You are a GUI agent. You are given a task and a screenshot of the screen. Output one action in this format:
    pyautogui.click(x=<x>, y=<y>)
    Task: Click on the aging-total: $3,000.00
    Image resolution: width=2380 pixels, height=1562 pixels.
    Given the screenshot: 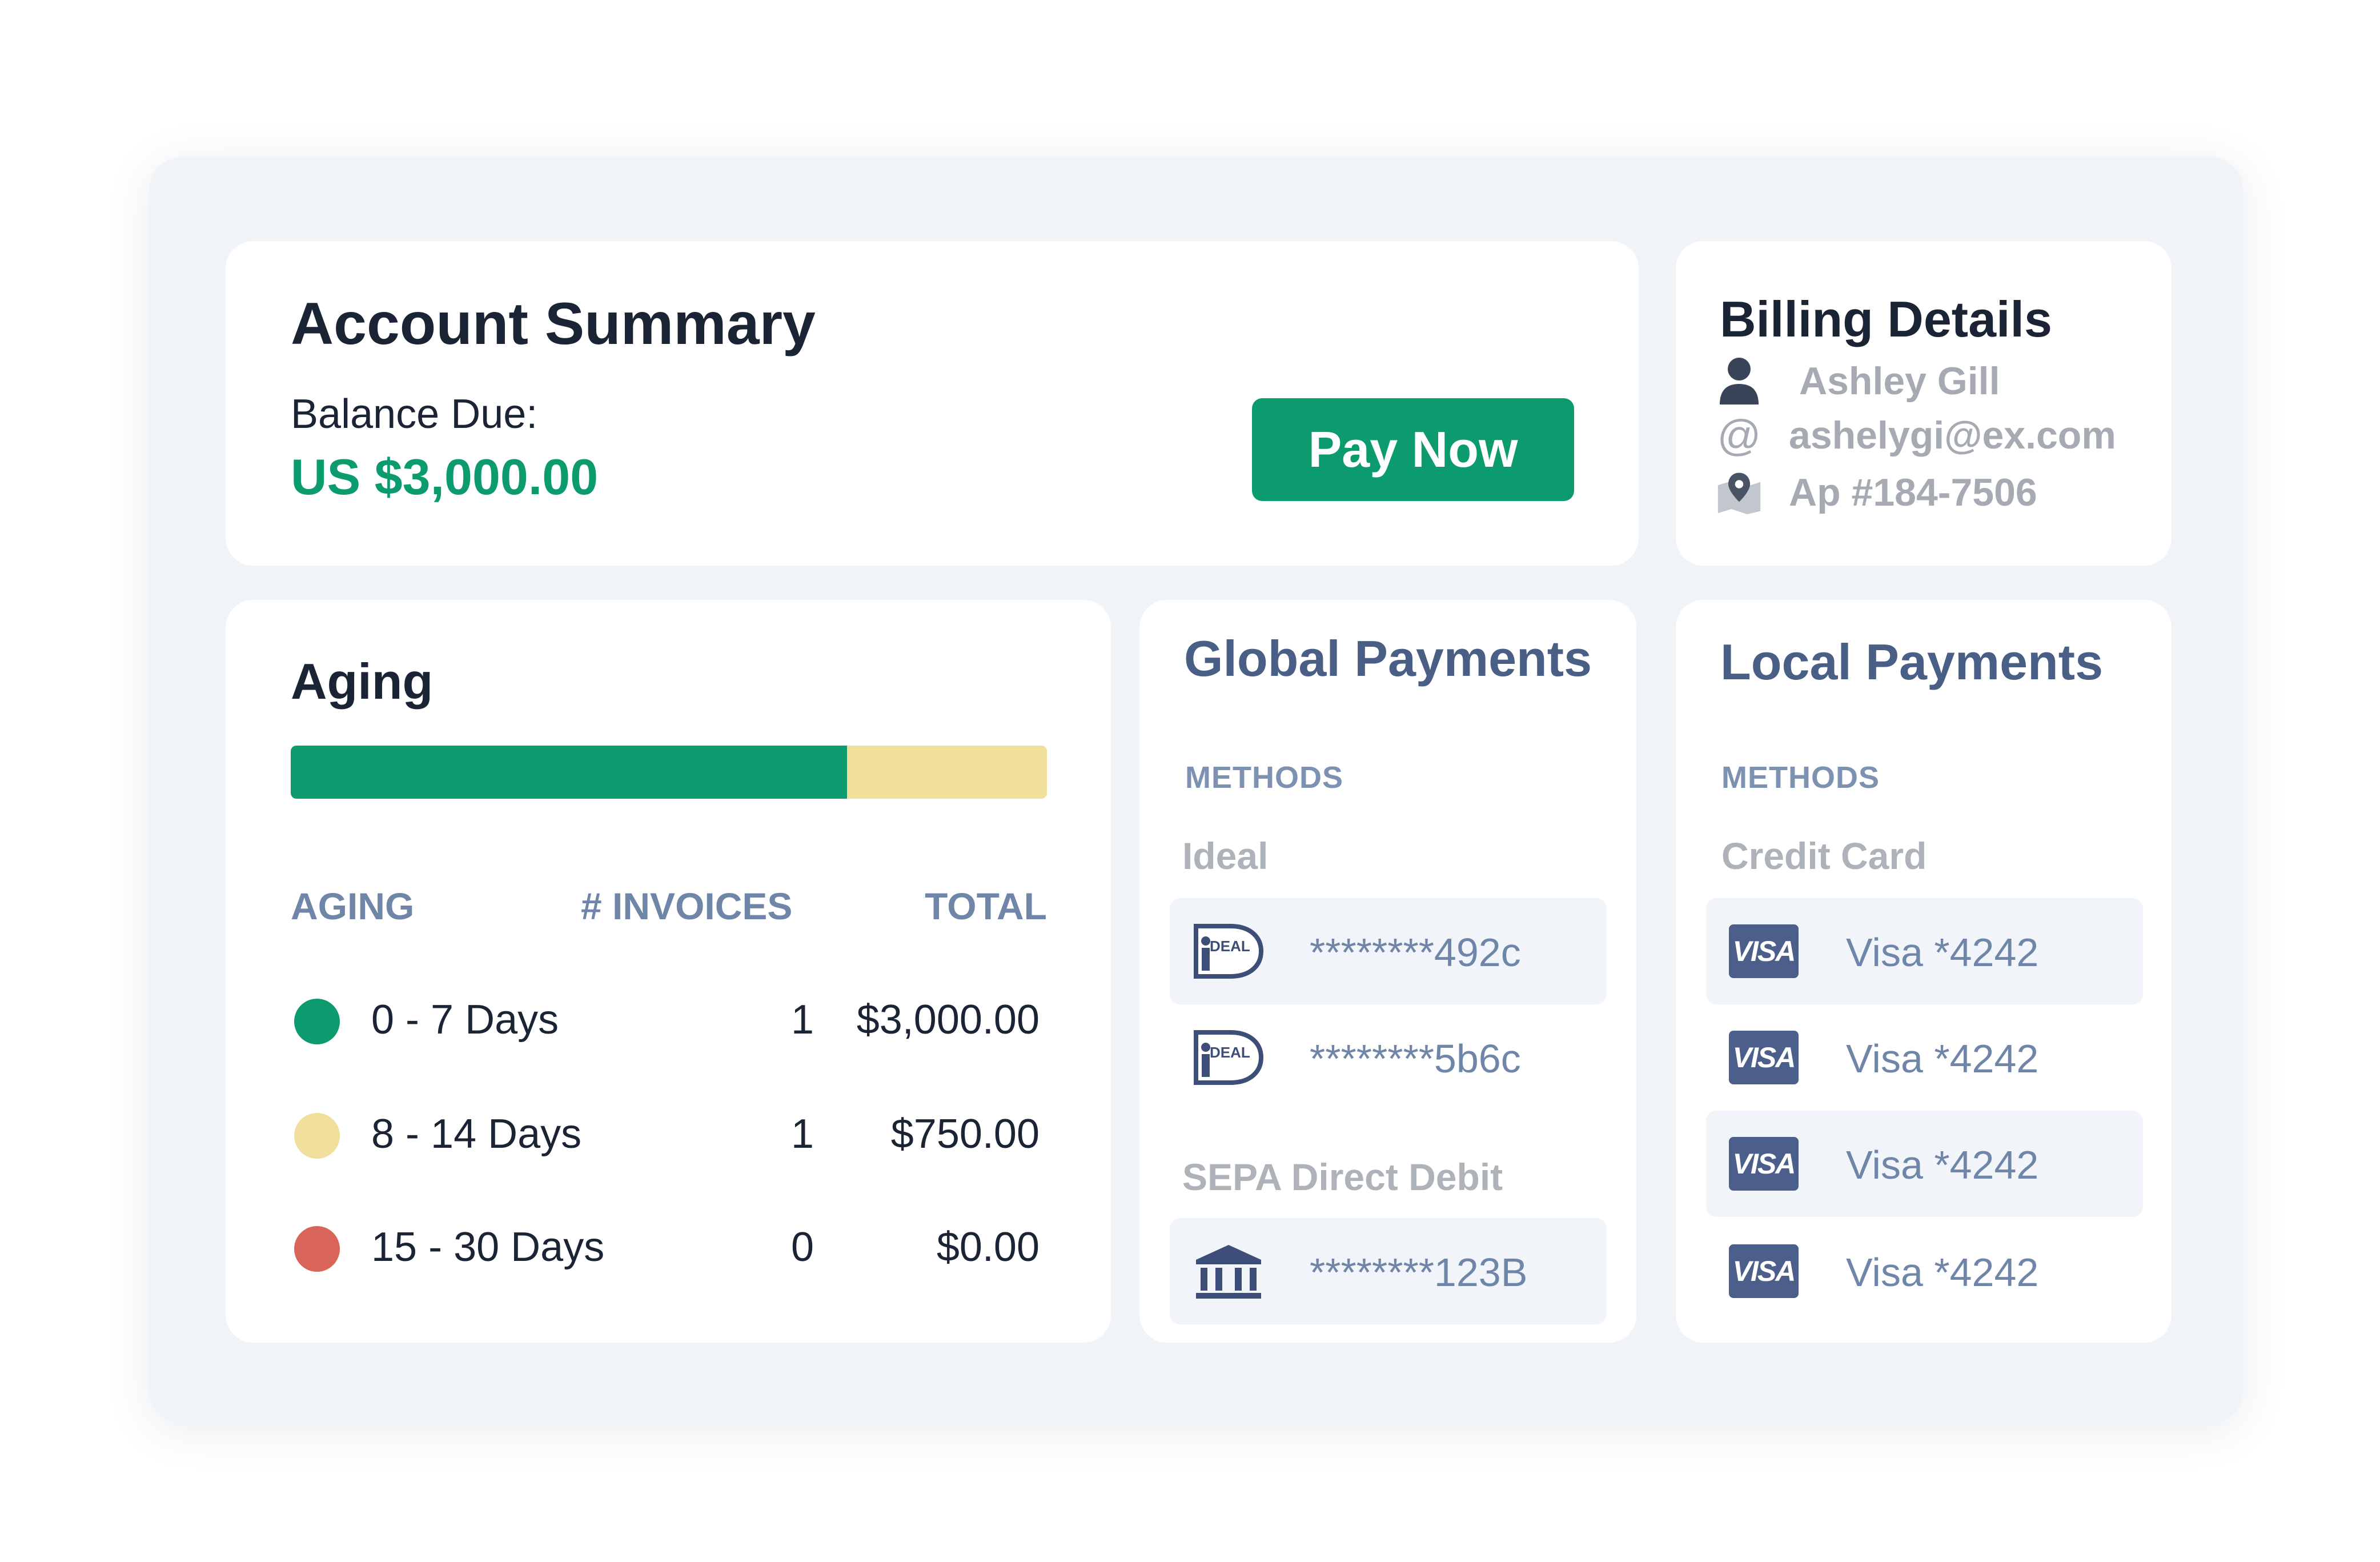 What is the action you would take?
    pyautogui.click(x=948, y=1020)
    